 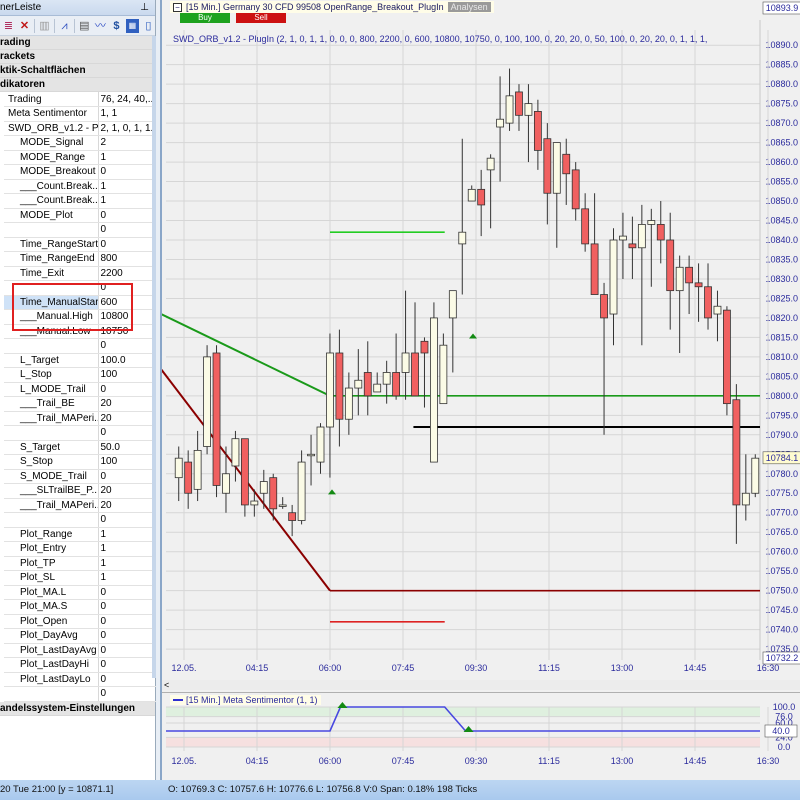 What do you see at coordinates (80, 447) in the screenshot?
I see `property-row: S_Target 50.0` at bounding box center [80, 447].